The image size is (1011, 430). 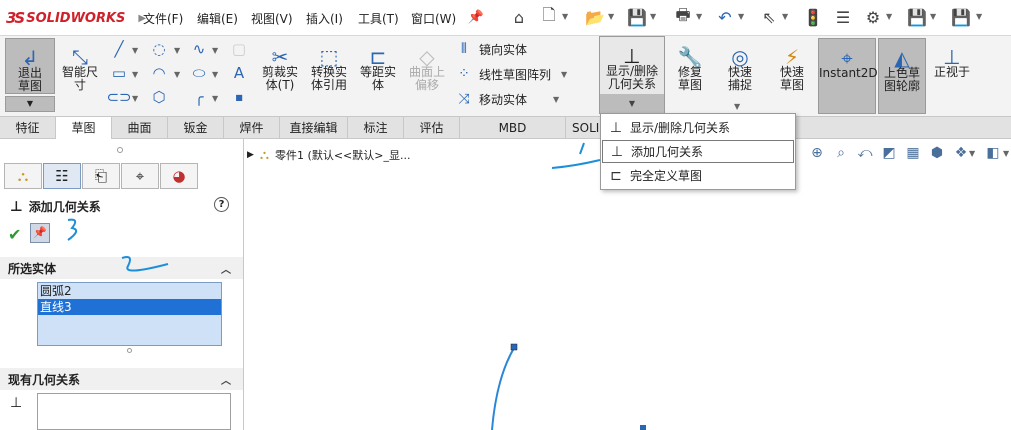 I want to click on arc-icon: ◠, so click(x=159, y=73).